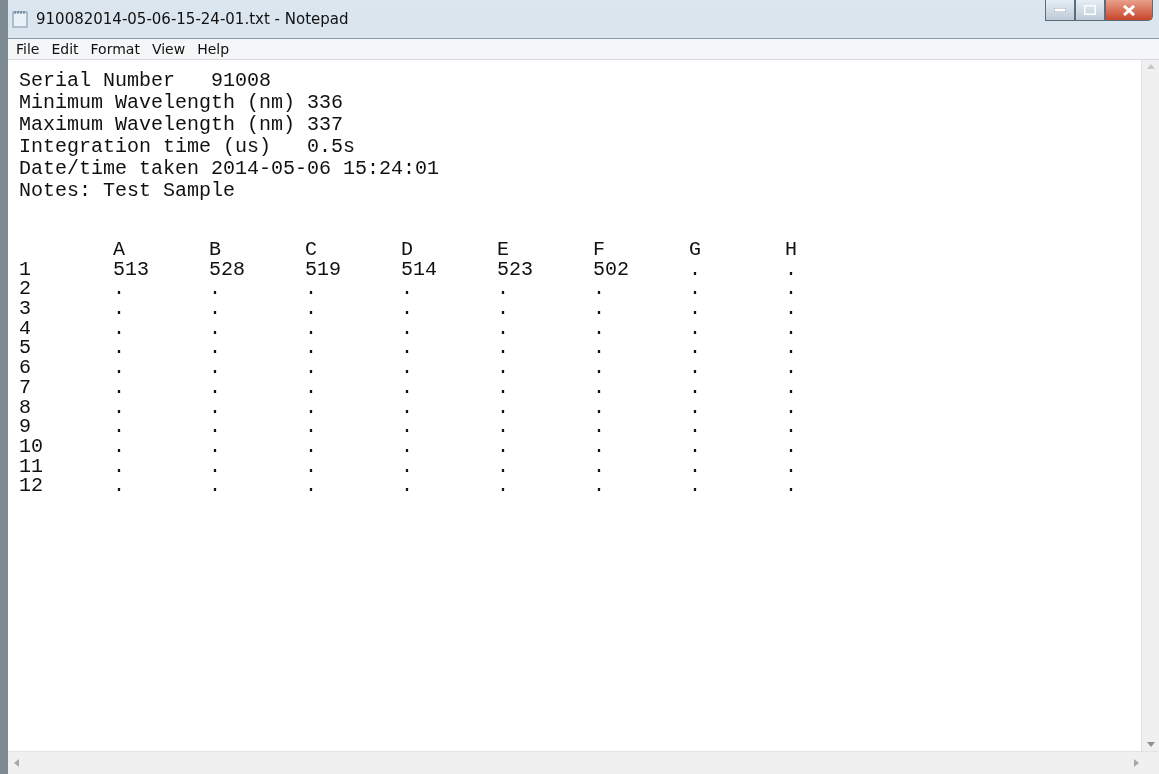 This screenshot has height=774, width=1159. I want to click on row-number: 4, so click(25, 328).